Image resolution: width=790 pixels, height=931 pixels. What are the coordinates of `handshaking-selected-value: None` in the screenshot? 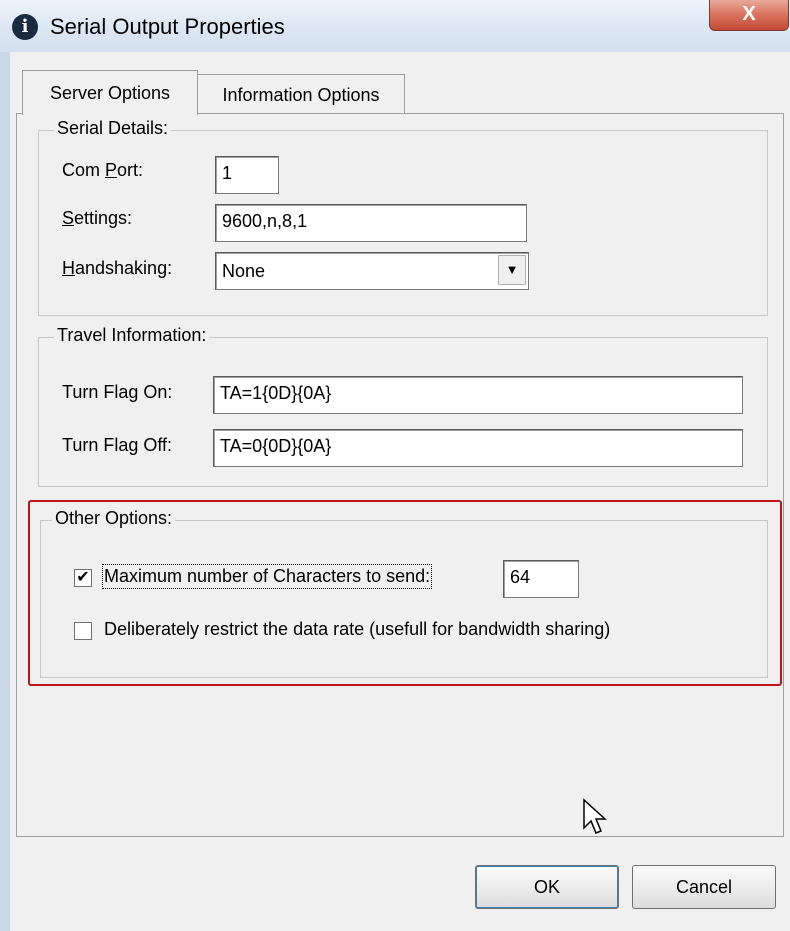 It's located at (244, 271).